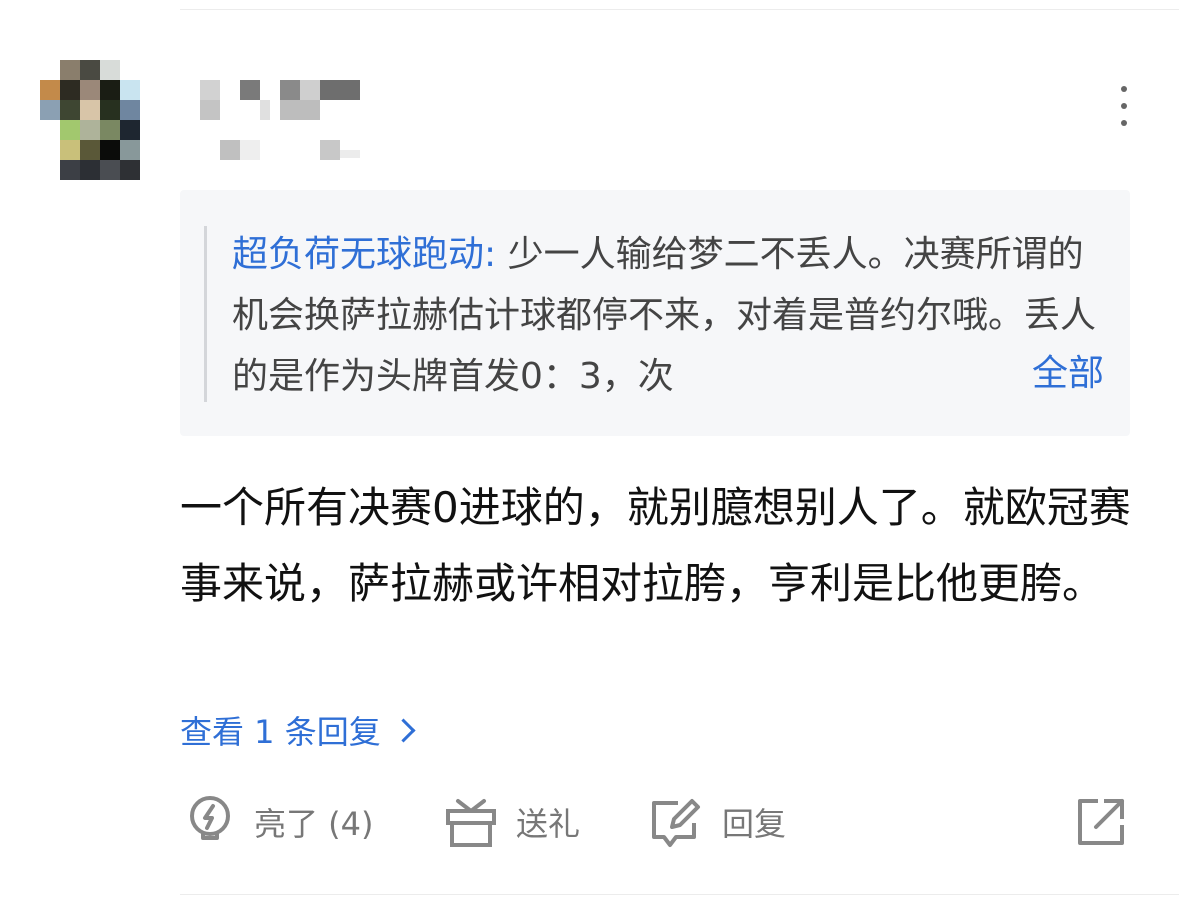 Image resolution: width=1179 pixels, height=904 pixels. Describe the element at coordinates (314, 824) in the screenshot. I see `like-label: 亮了 (4)` at that location.